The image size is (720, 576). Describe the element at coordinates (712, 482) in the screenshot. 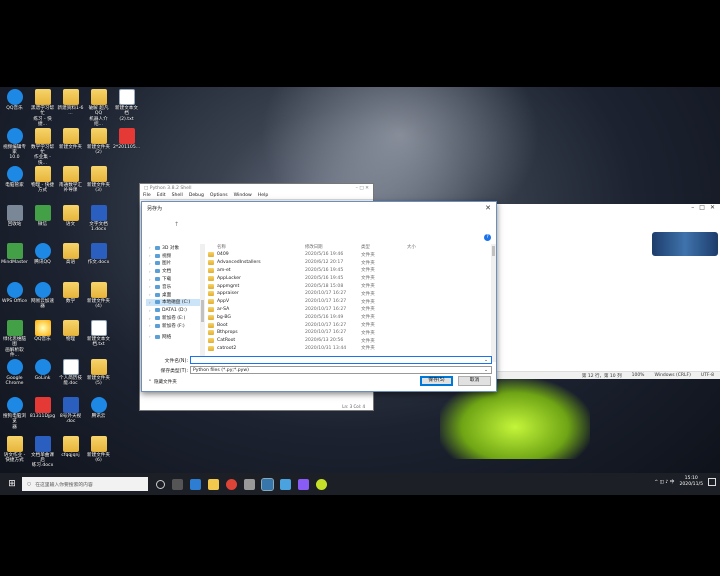

I see `notification-icon` at that location.